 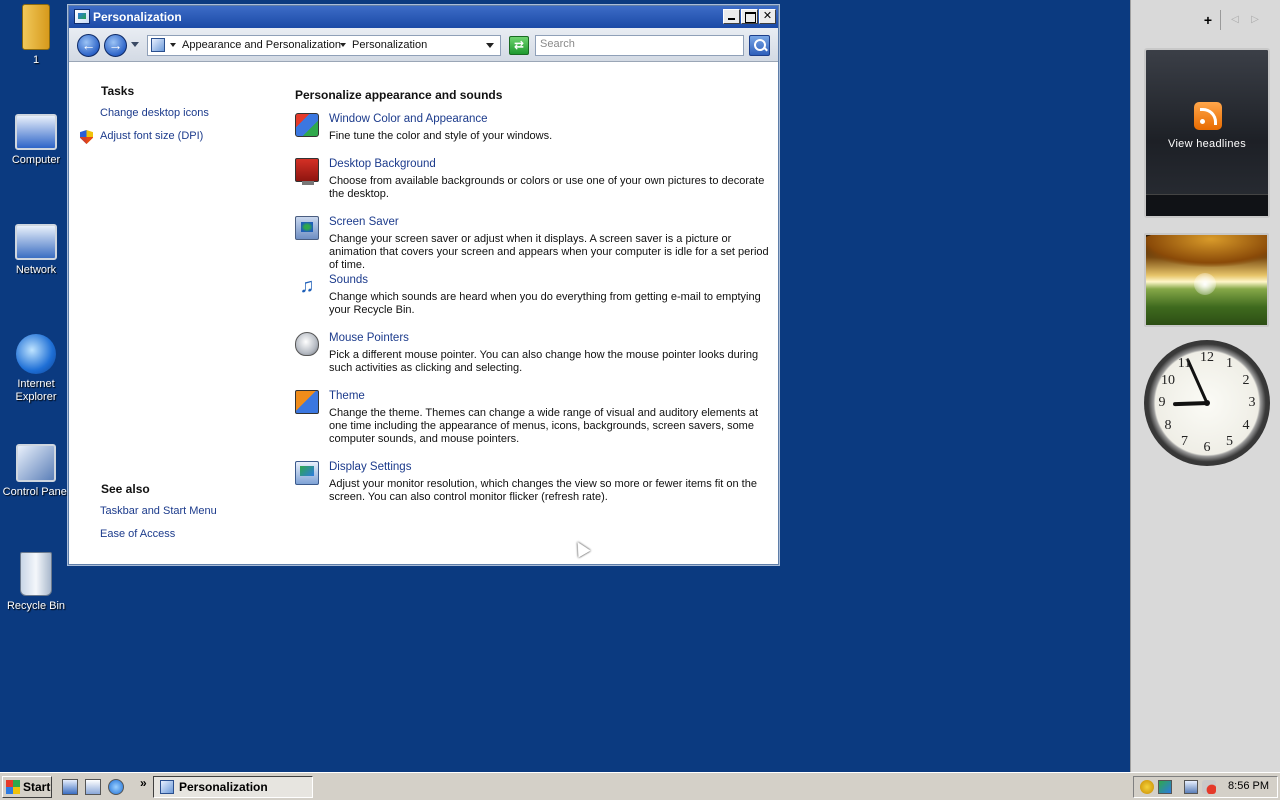 I want to click on theme-link: Theme, so click(x=347, y=396).